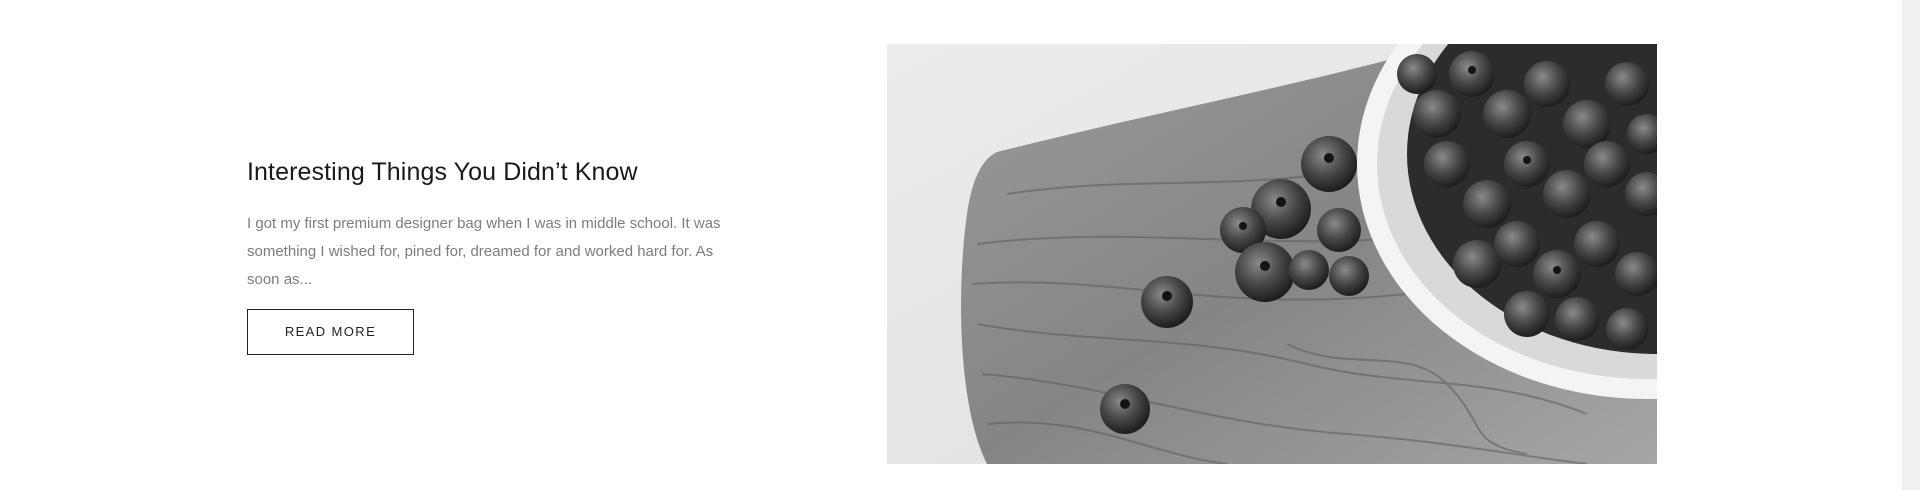  Describe the element at coordinates (1911, 245) in the screenshot. I see `page-scrollbar` at that location.